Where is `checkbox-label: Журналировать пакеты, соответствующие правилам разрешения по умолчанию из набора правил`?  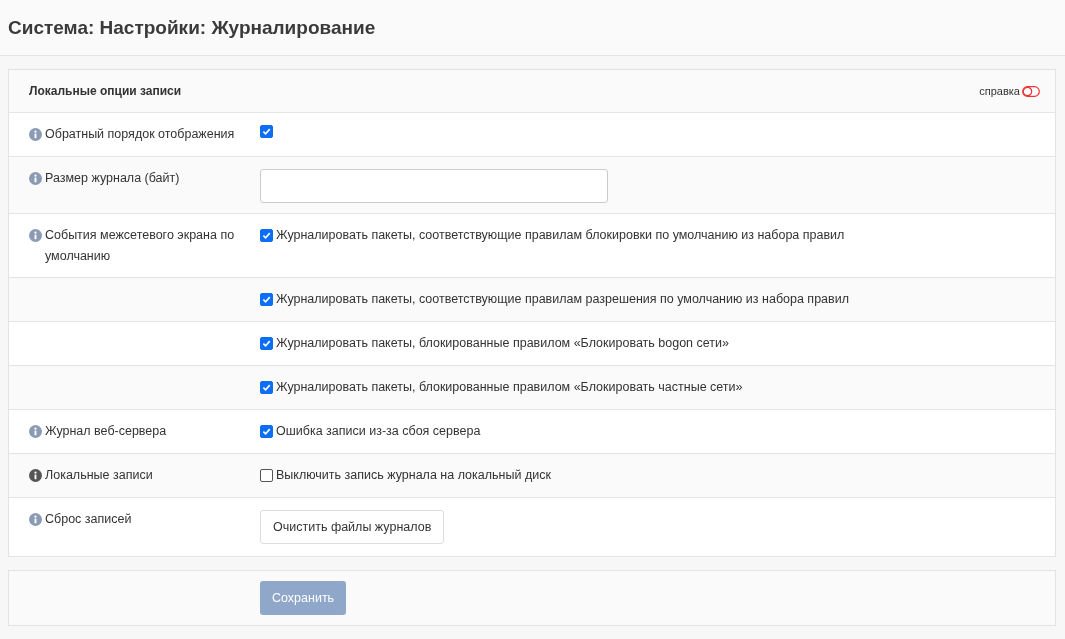 checkbox-label: Журналировать пакеты, соответствующие правилам разрешения по умолчанию из набора правил is located at coordinates (562, 299).